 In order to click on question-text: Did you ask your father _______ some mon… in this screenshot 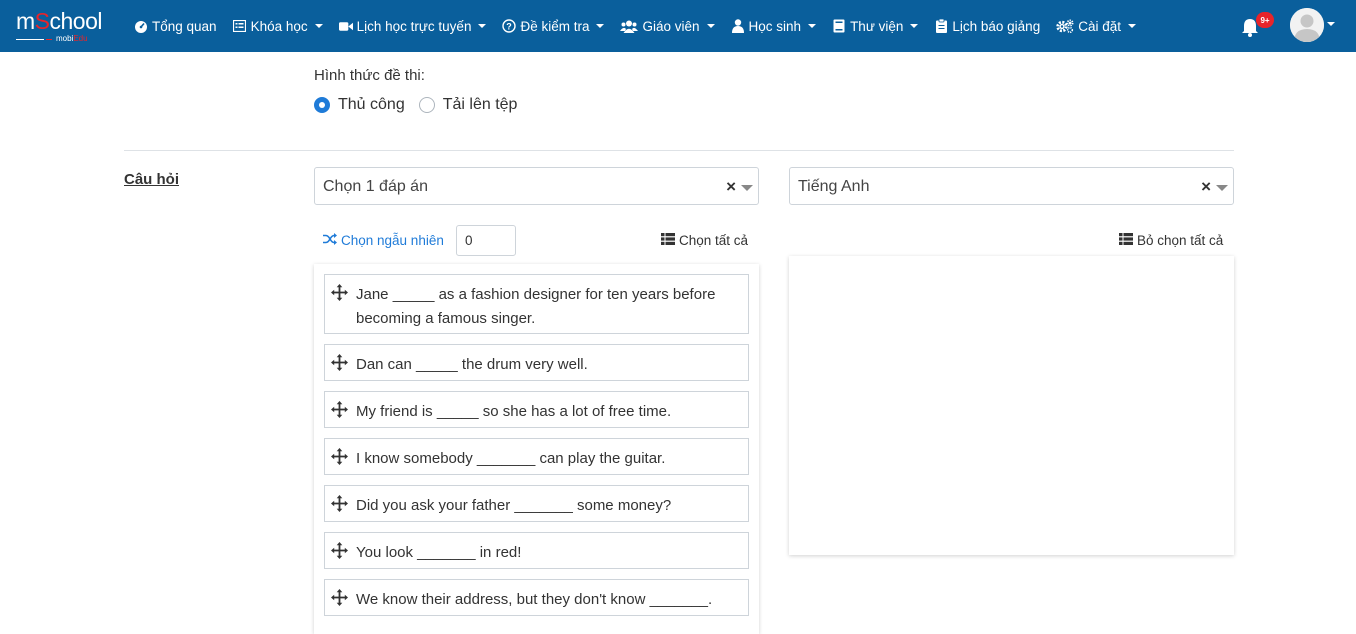, I will do `click(514, 505)`.